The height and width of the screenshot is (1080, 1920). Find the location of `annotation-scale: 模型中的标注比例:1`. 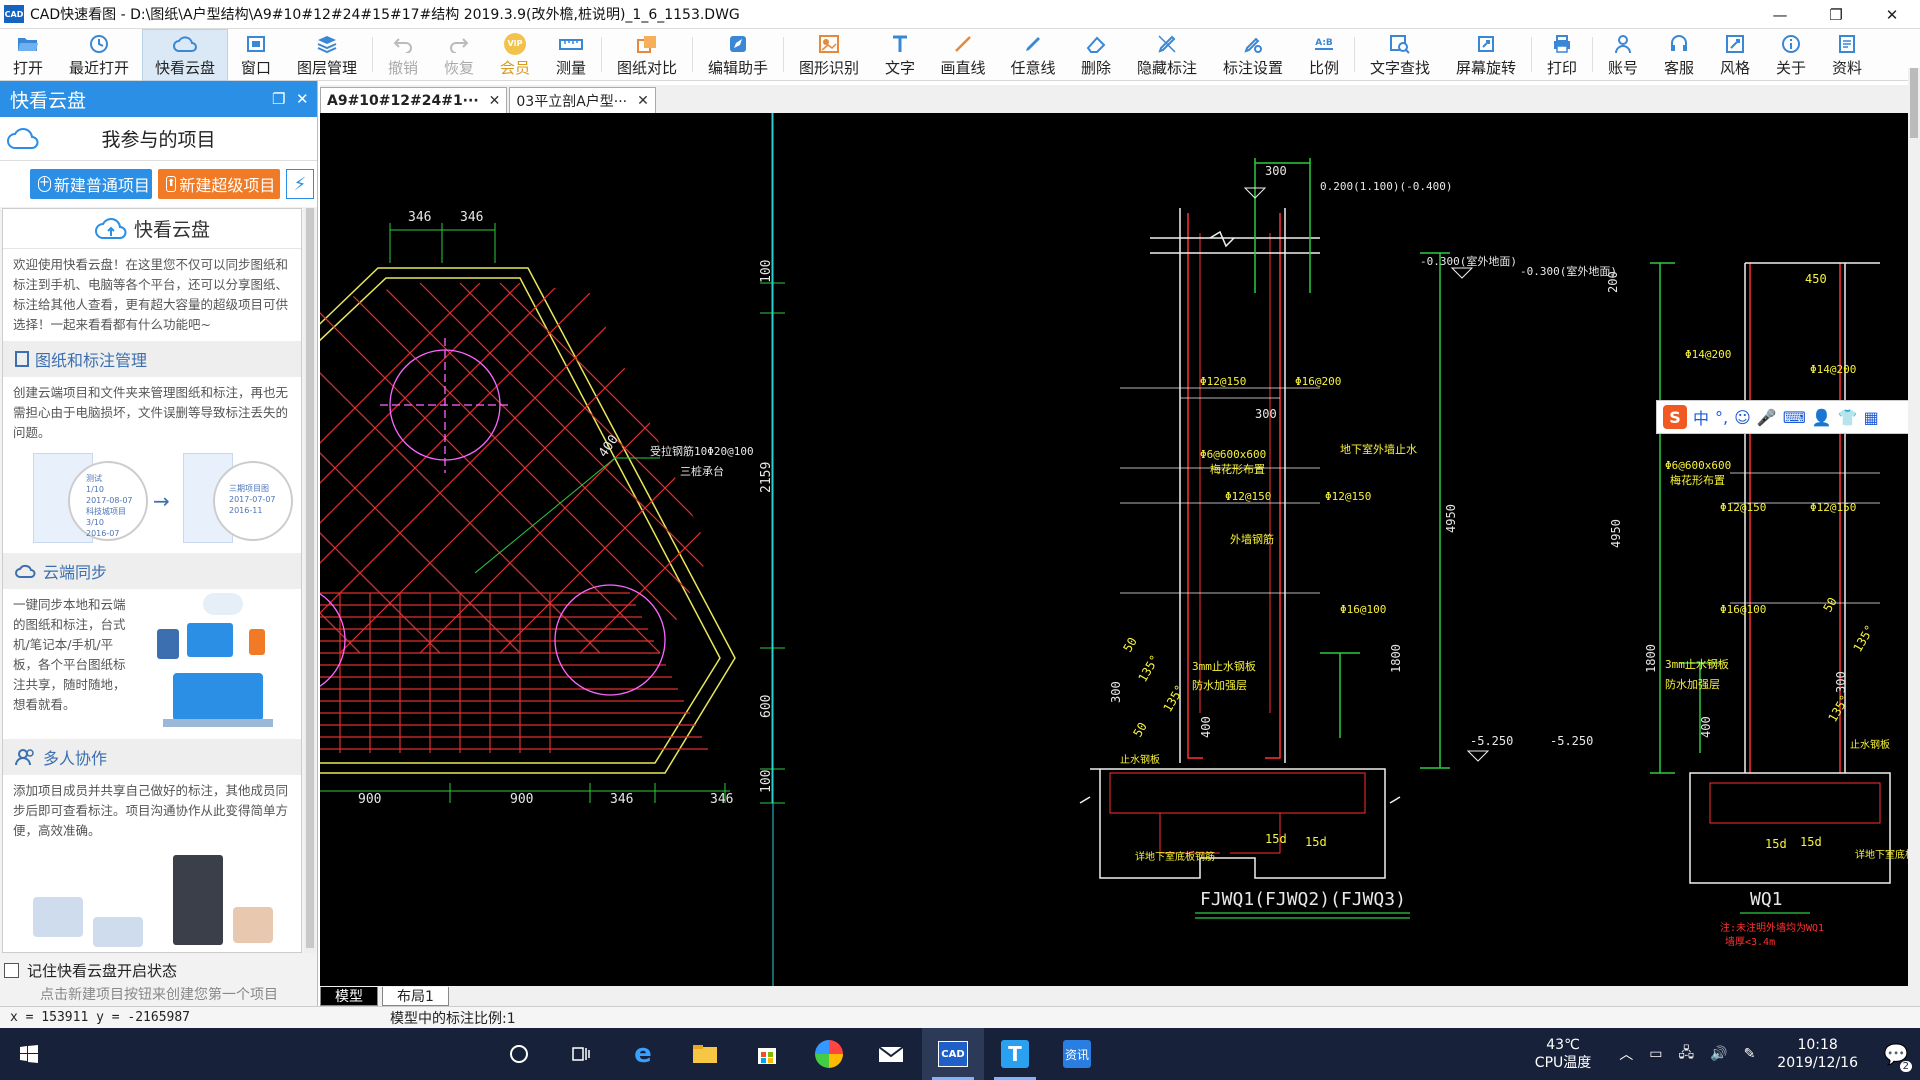

annotation-scale: 模型中的标注比例:1 is located at coordinates (453, 1018).